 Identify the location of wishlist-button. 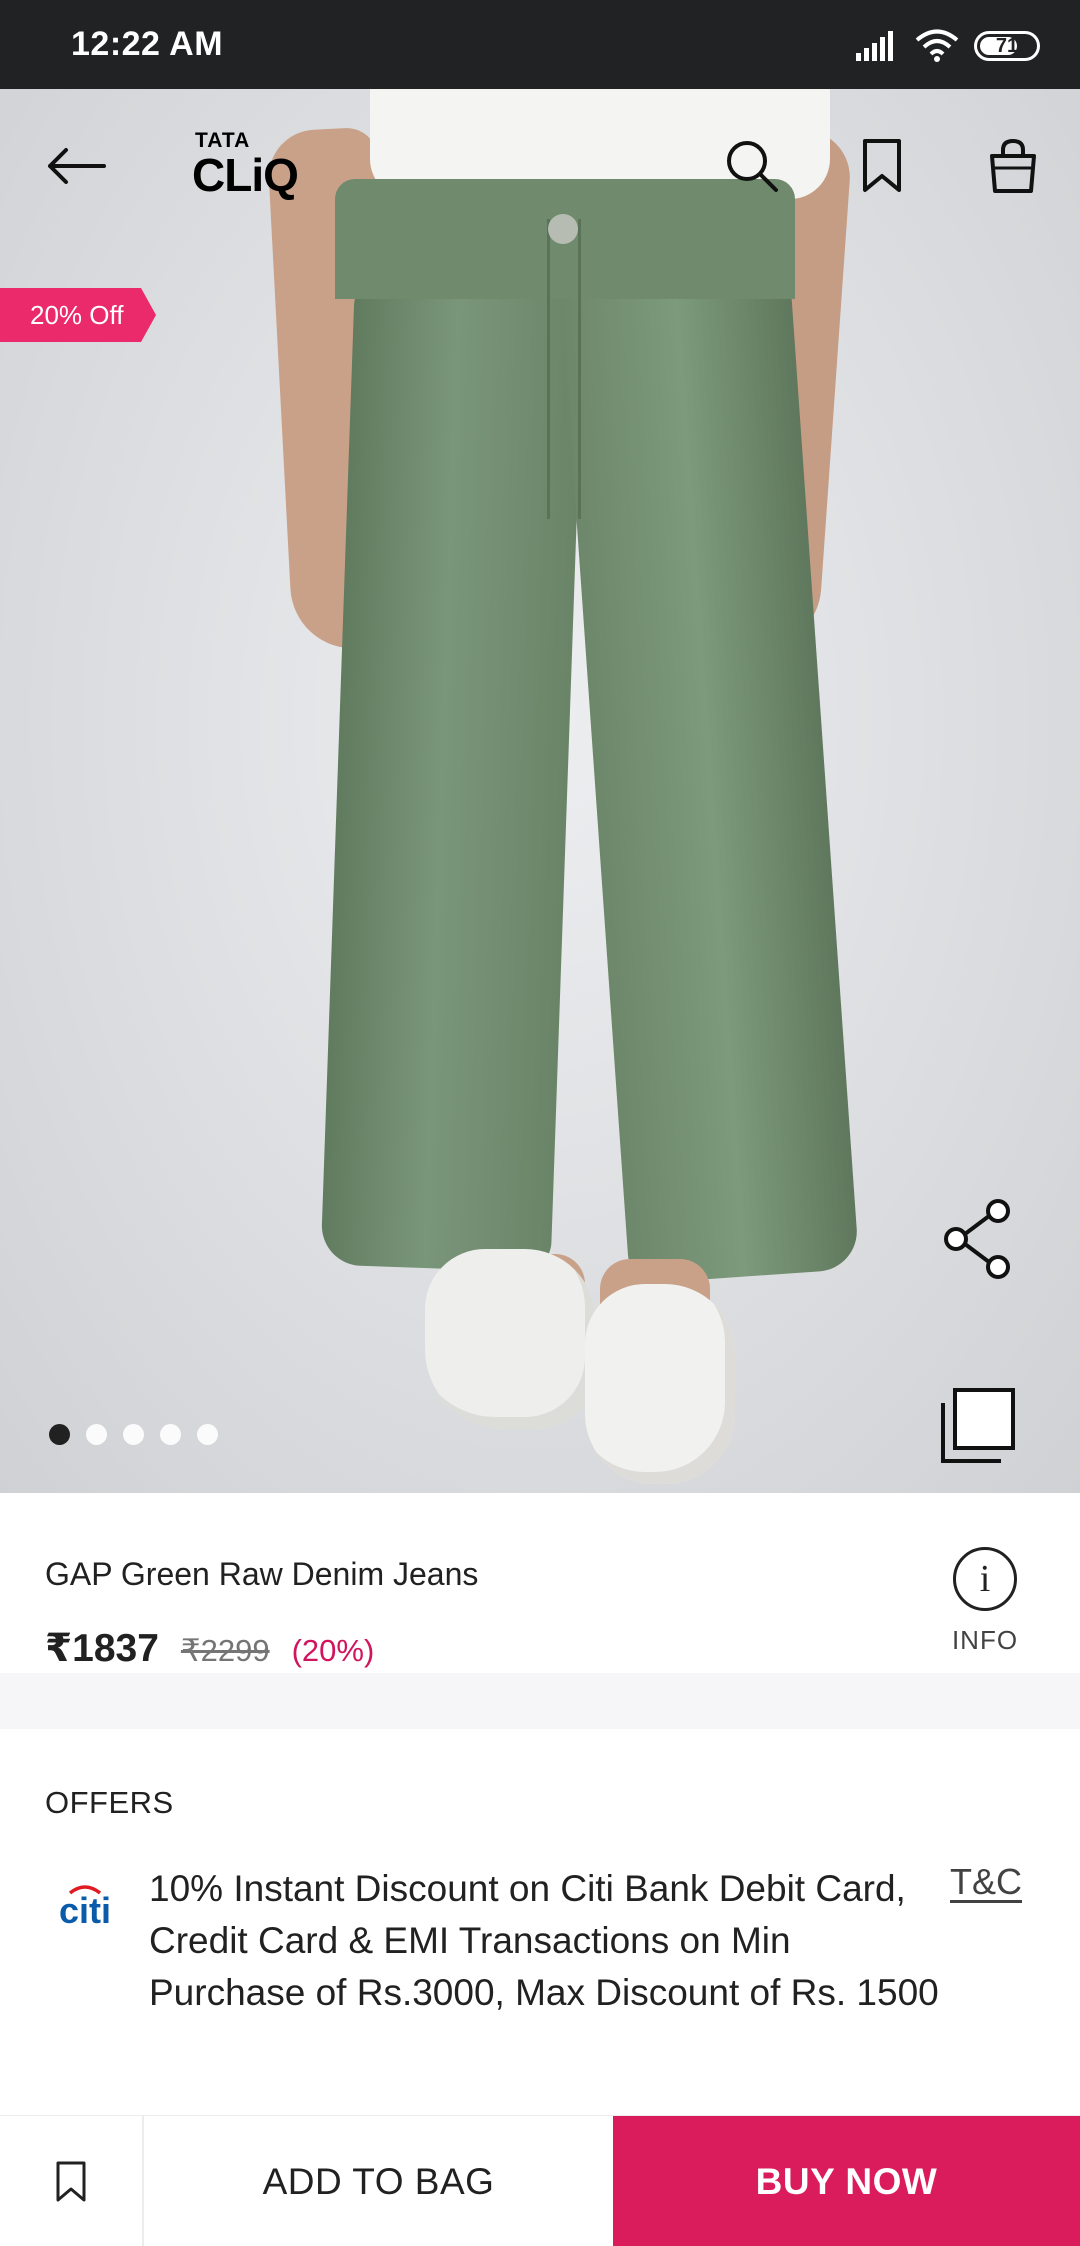
(882, 166).